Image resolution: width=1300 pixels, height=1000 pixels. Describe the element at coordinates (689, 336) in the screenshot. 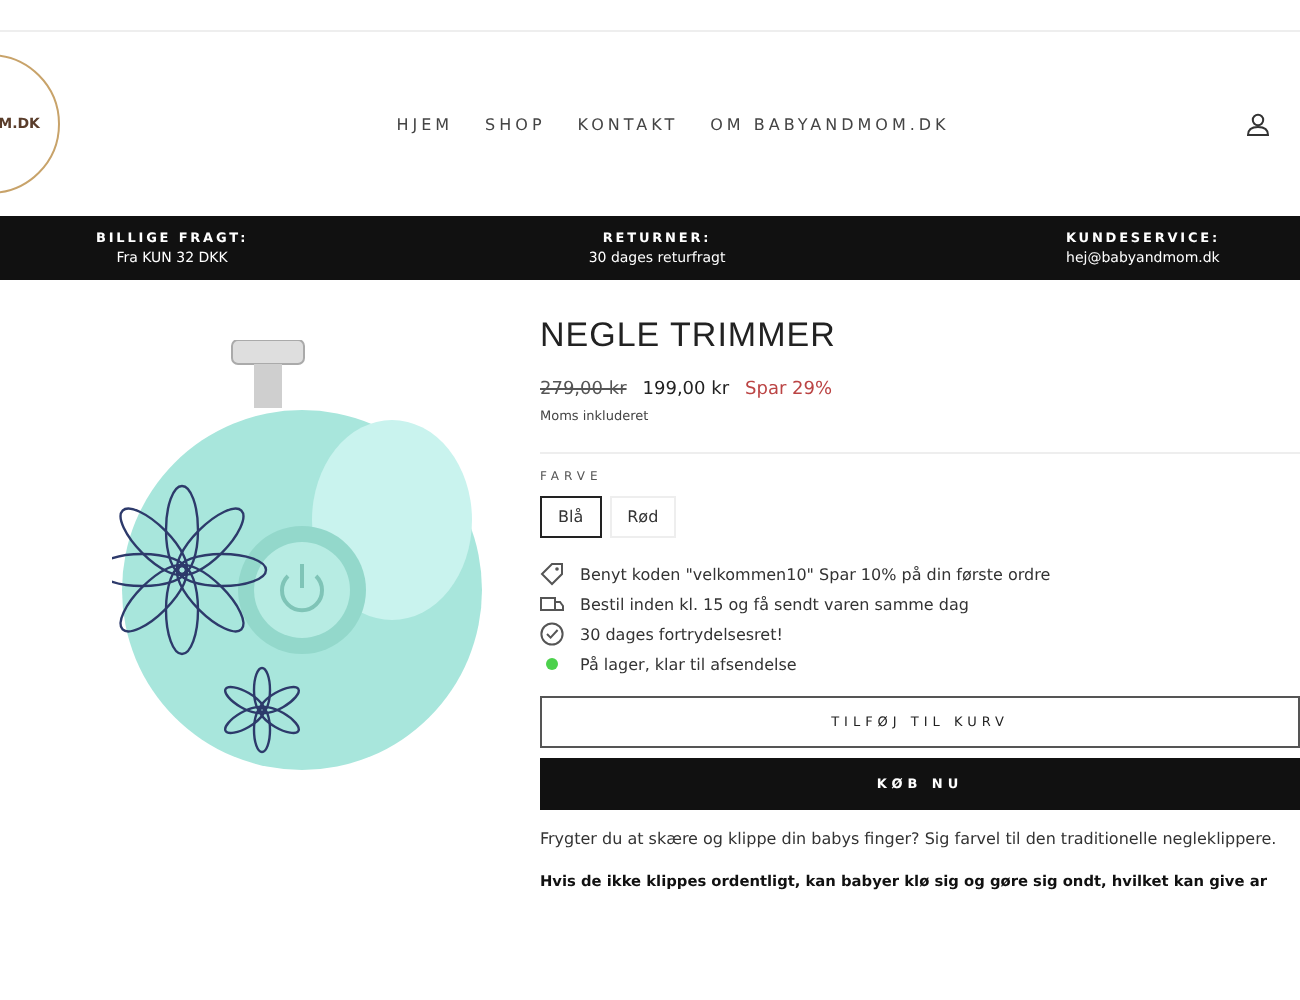

I see `product-title: NEGLE TRIMMER` at that location.